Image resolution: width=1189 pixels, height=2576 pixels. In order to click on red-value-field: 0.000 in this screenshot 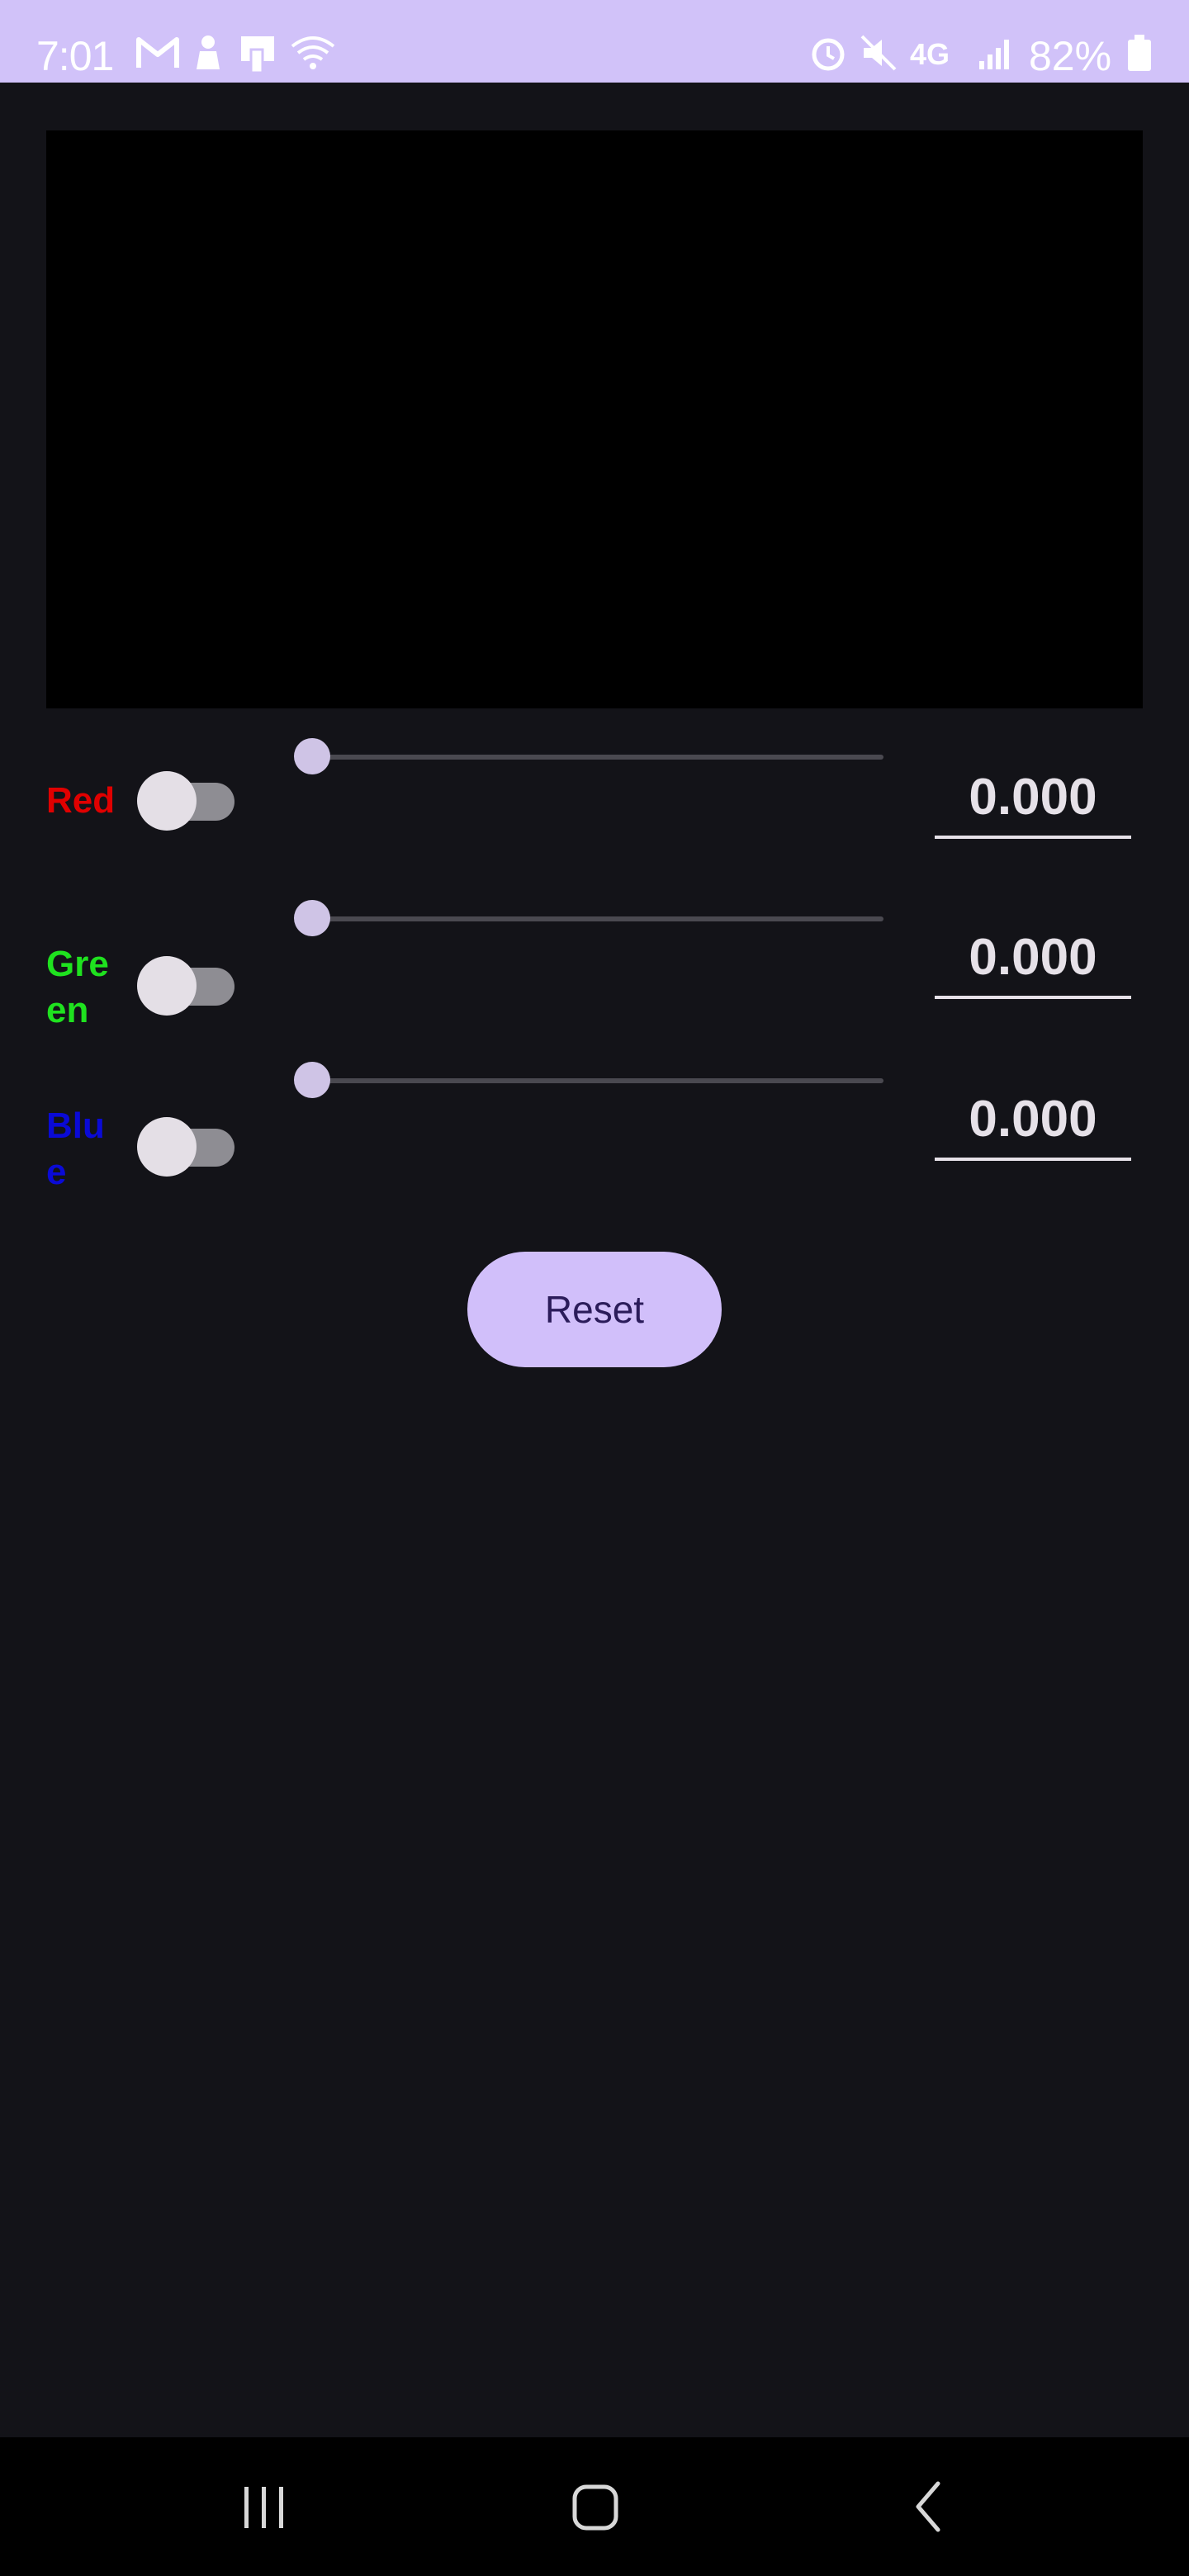, I will do `click(1033, 799)`.